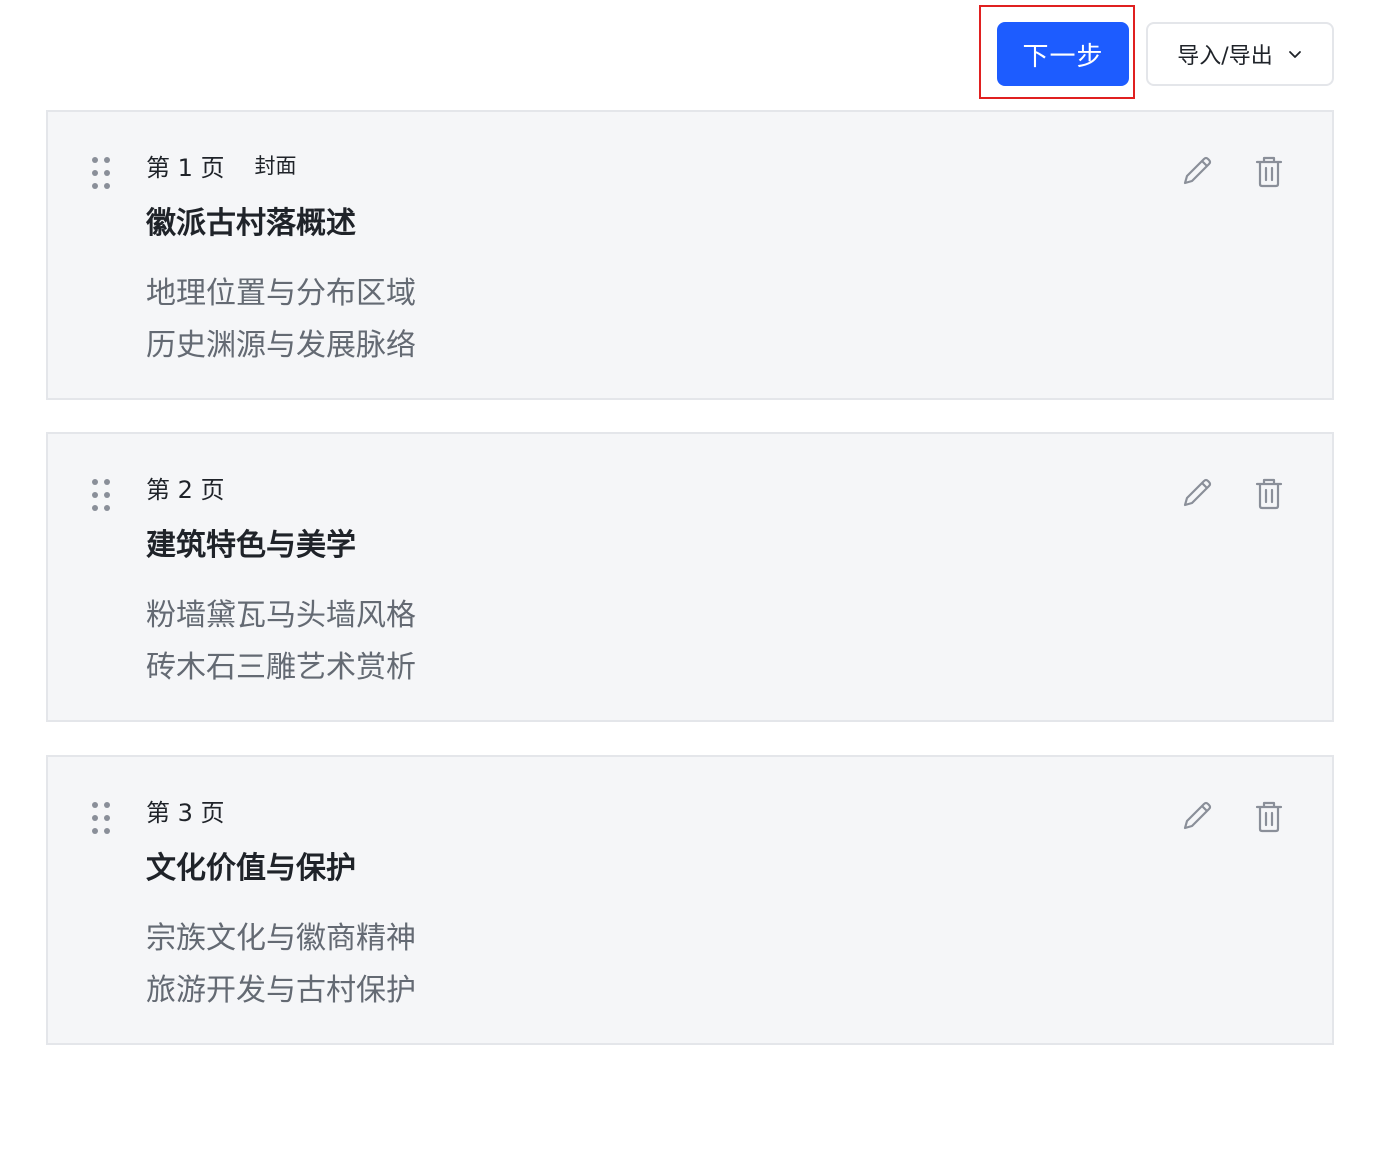 This screenshot has width=1376, height=1168. Describe the element at coordinates (275, 166) in the screenshot. I see `page-tag: 封面` at that location.